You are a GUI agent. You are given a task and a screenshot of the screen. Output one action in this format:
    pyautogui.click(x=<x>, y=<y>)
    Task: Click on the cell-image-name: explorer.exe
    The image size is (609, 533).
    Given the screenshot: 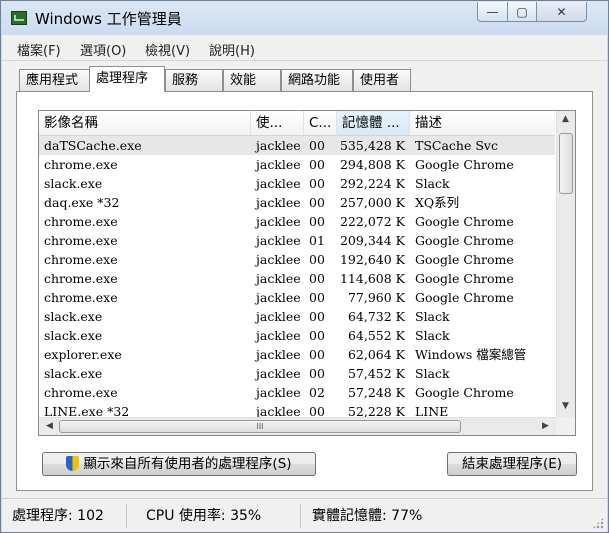 What is the action you would take?
    pyautogui.click(x=83, y=354)
    